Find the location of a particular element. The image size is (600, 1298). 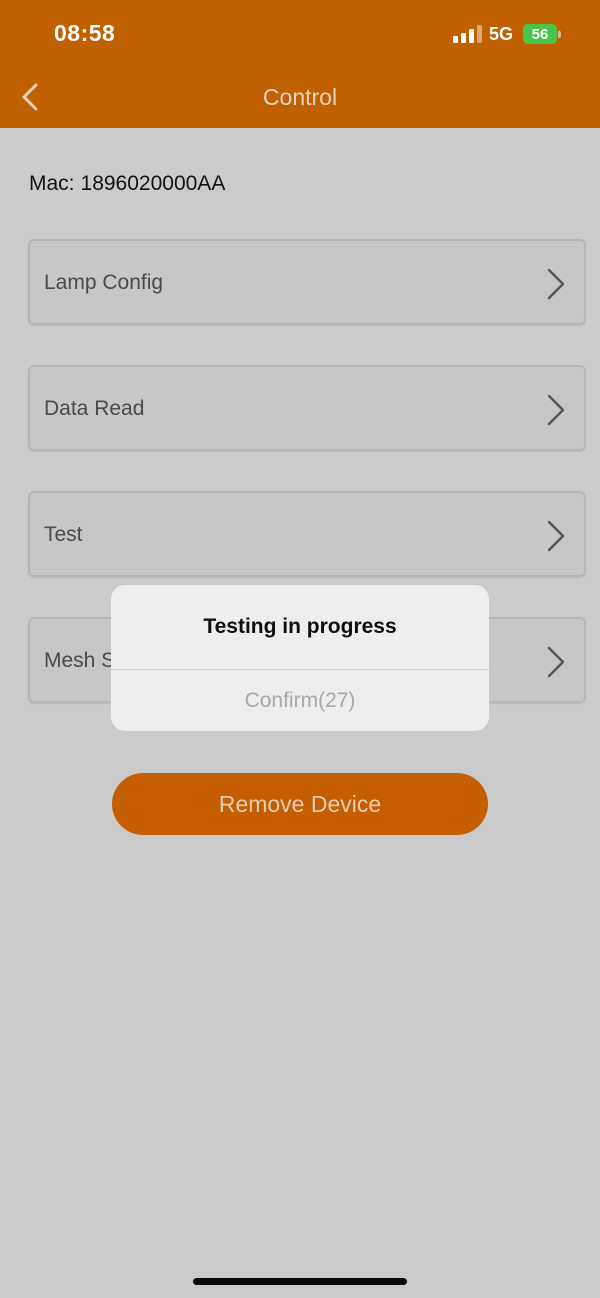

menu-item-lamp-config: Lamp Config is located at coordinates (307, 282).